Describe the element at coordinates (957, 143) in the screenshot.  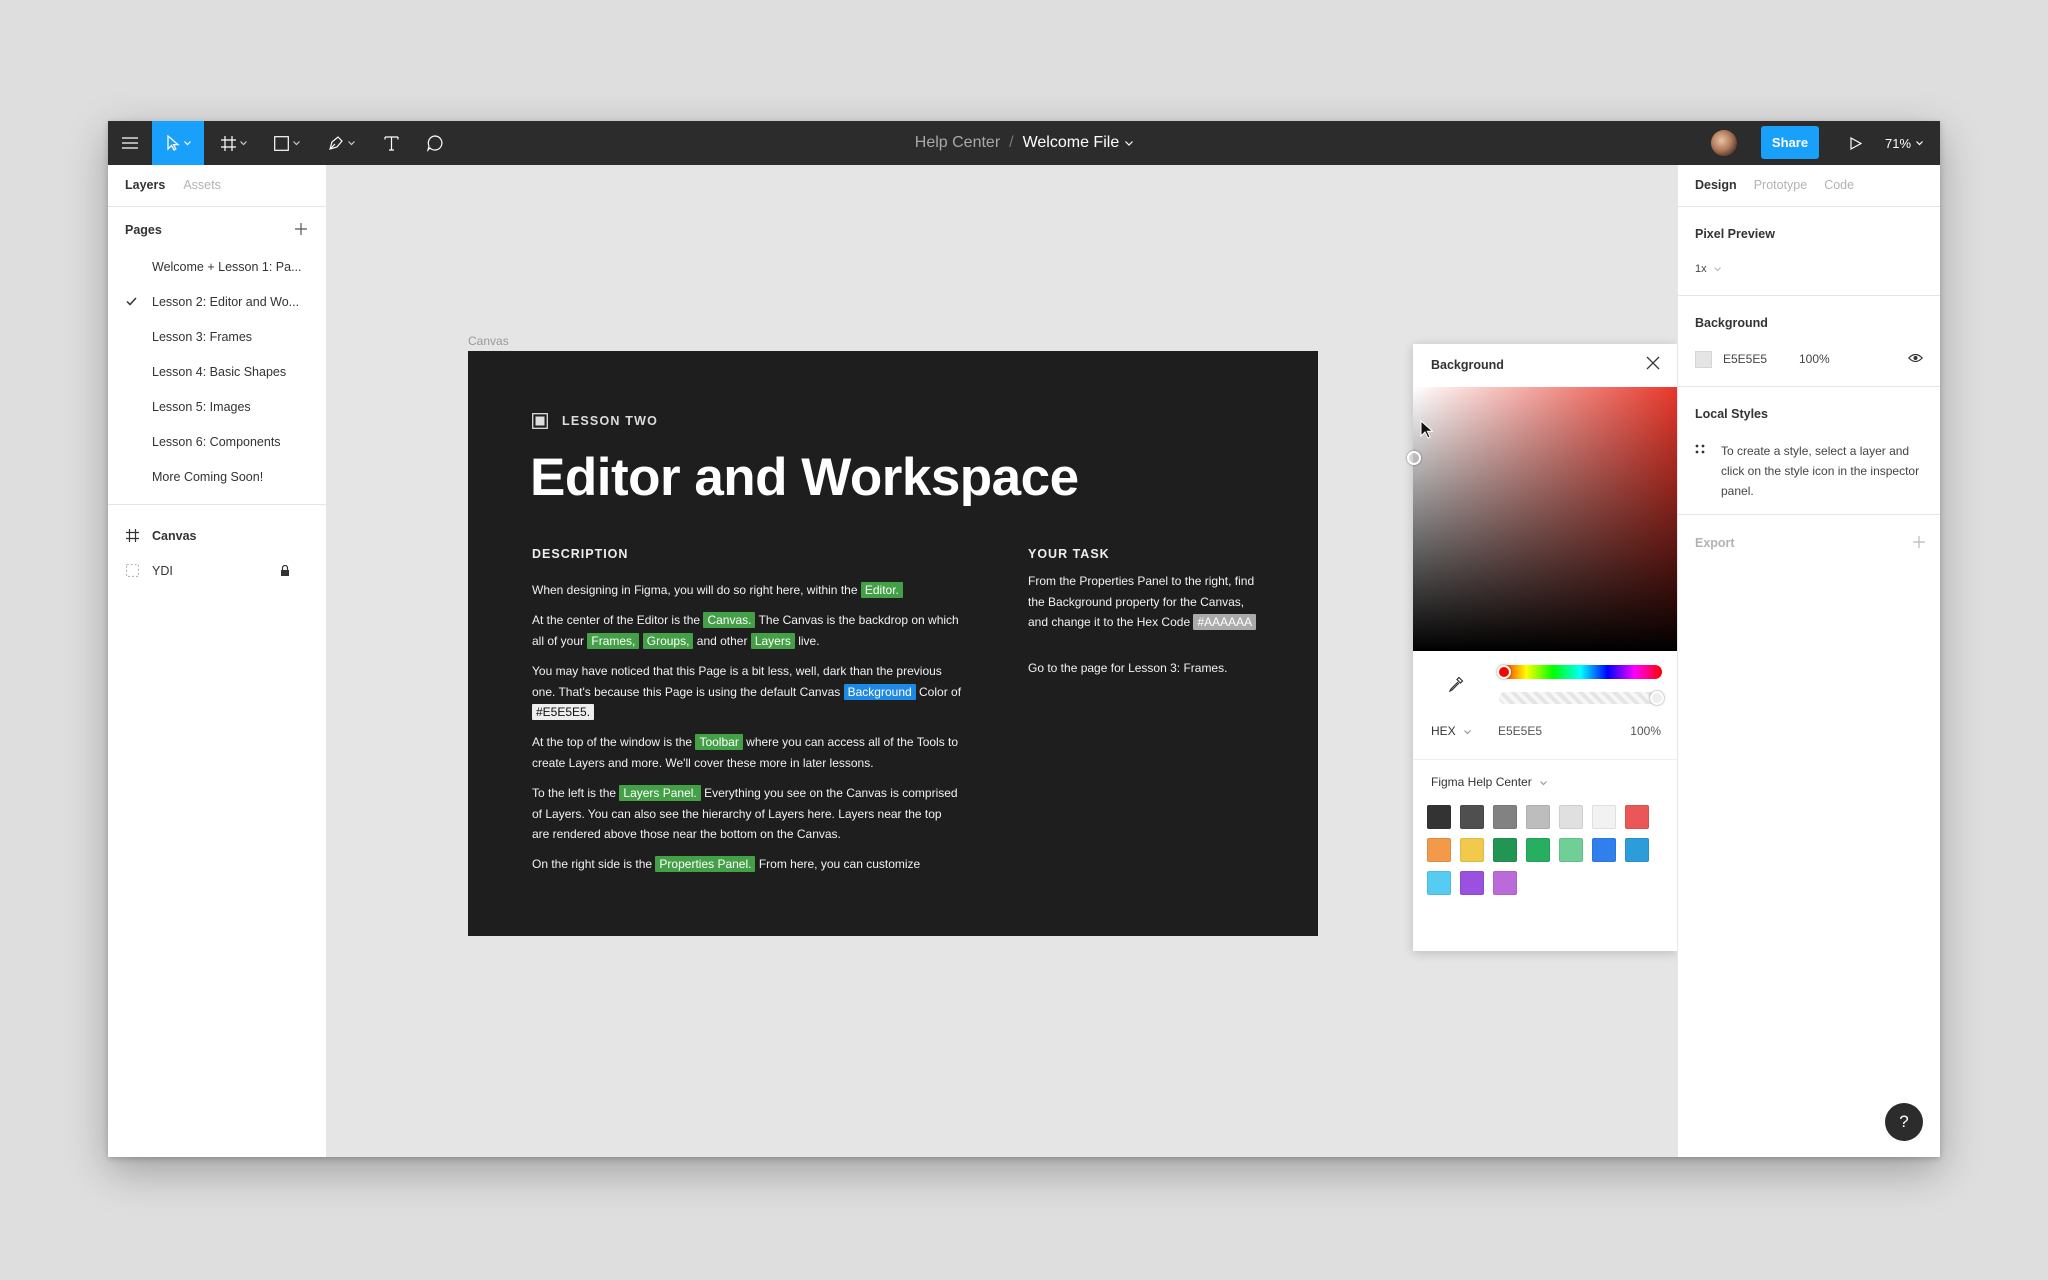
I see `breadcrumb-project: Help Center` at that location.